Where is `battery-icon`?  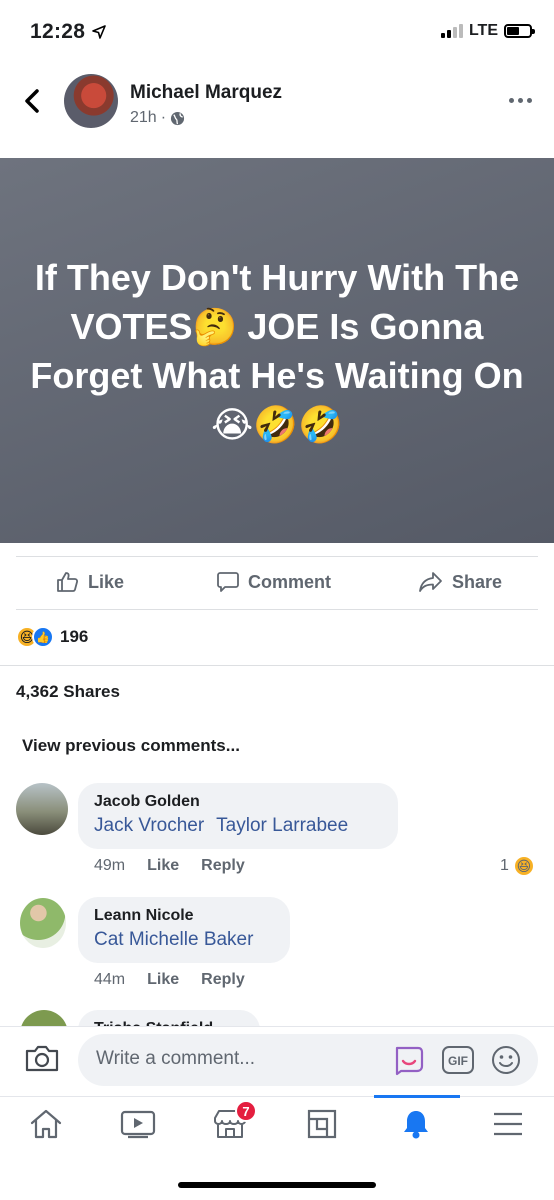 battery-icon is located at coordinates (519, 31).